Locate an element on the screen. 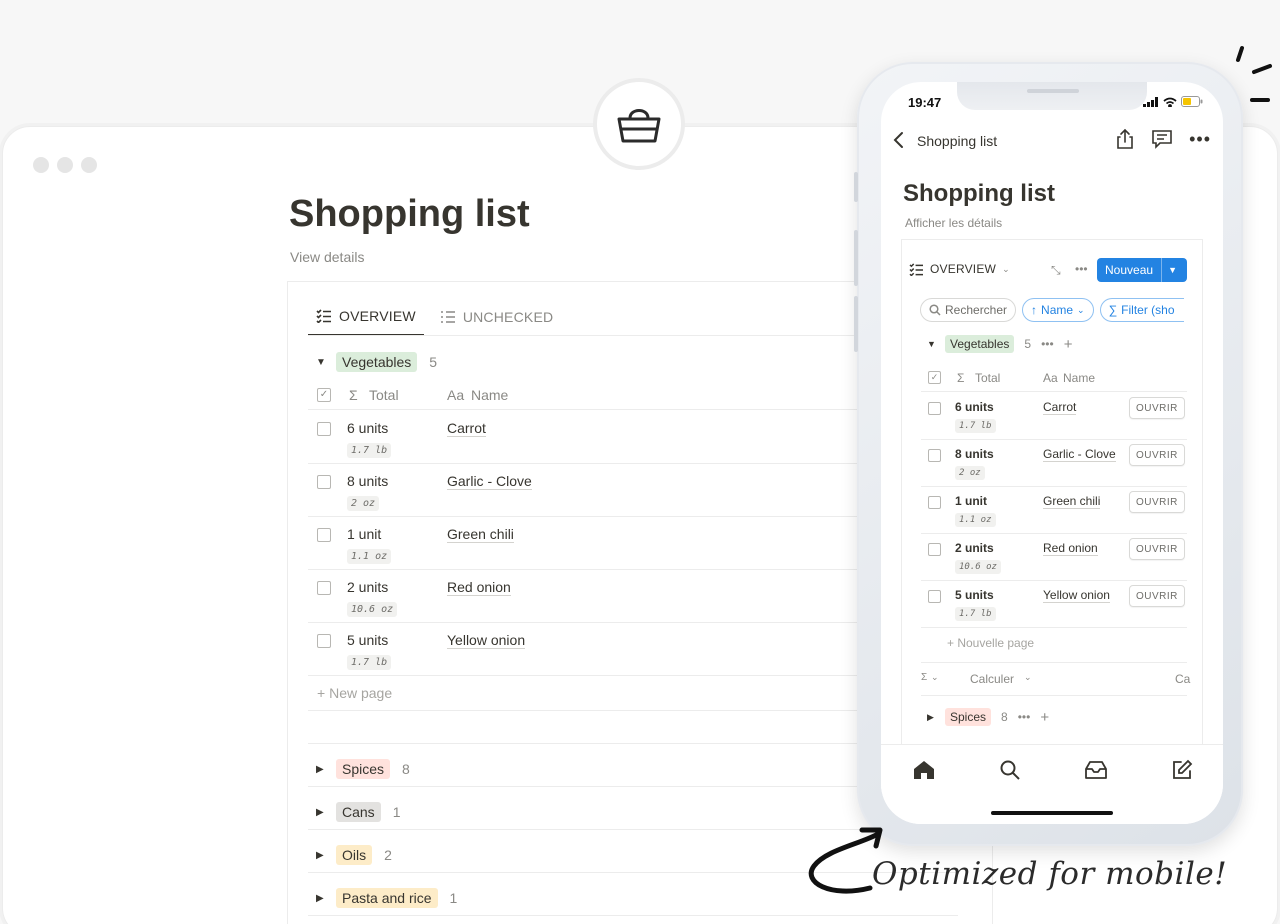  calculate-row: Σ ⌄ Calculer ⌄ Ca is located at coordinates (1055, 679).